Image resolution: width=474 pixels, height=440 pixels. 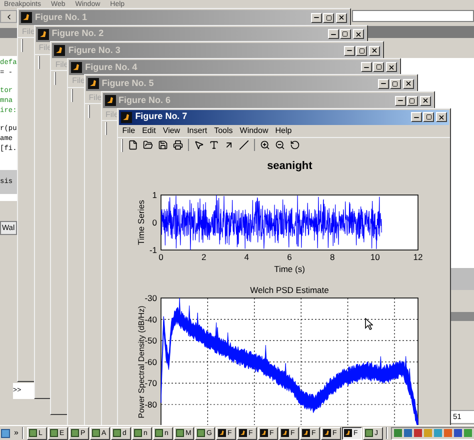 I want to click on cursor-icon, so click(x=369, y=324).